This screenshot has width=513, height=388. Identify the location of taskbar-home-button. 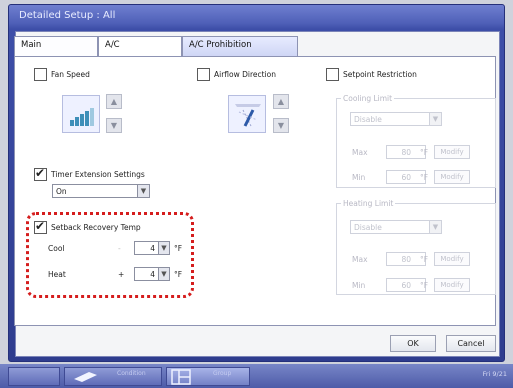
(34, 376).